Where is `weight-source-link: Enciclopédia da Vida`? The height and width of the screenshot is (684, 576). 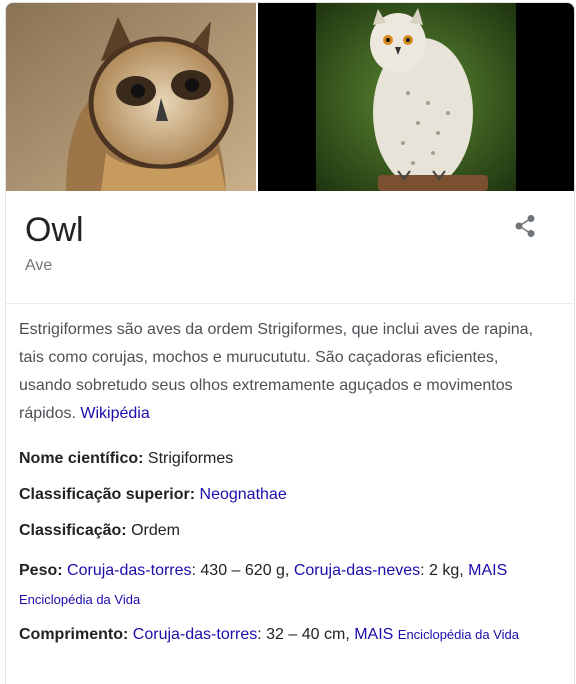
weight-source-link: Enciclopédia da Vida is located at coordinates (79, 599).